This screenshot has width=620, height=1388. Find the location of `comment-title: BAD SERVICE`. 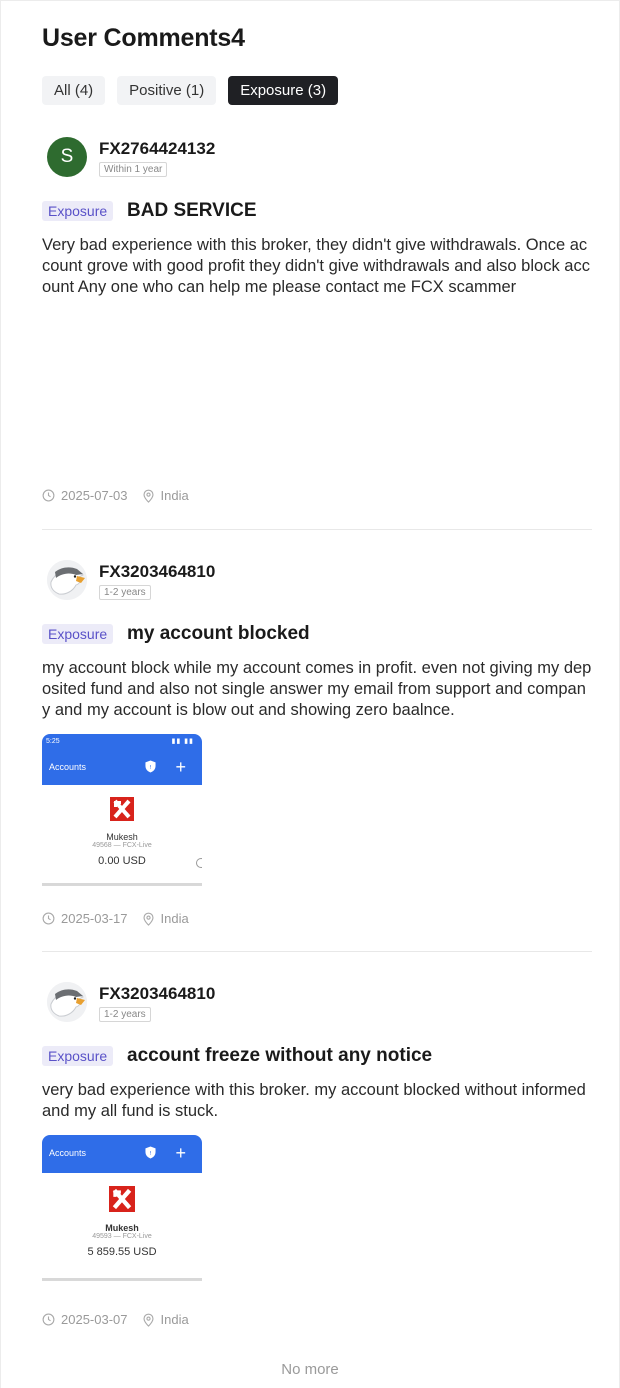

comment-title: BAD SERVICE is located at coordinates (192, 210).